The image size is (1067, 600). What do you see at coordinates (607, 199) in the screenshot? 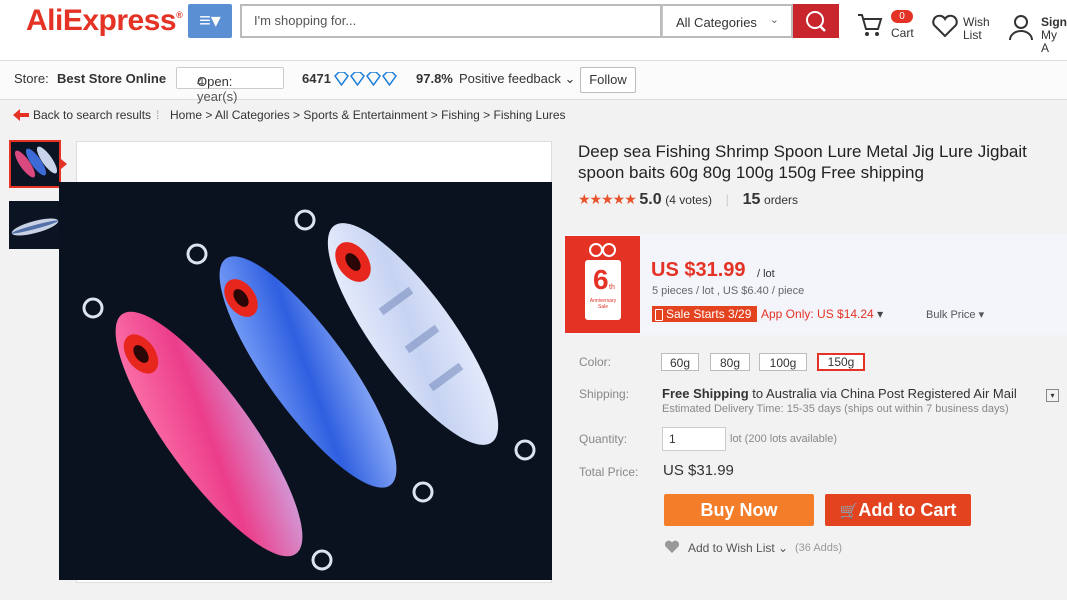
I see `star-rating-icon: ★★★★★` at bounding box center [607, 199].